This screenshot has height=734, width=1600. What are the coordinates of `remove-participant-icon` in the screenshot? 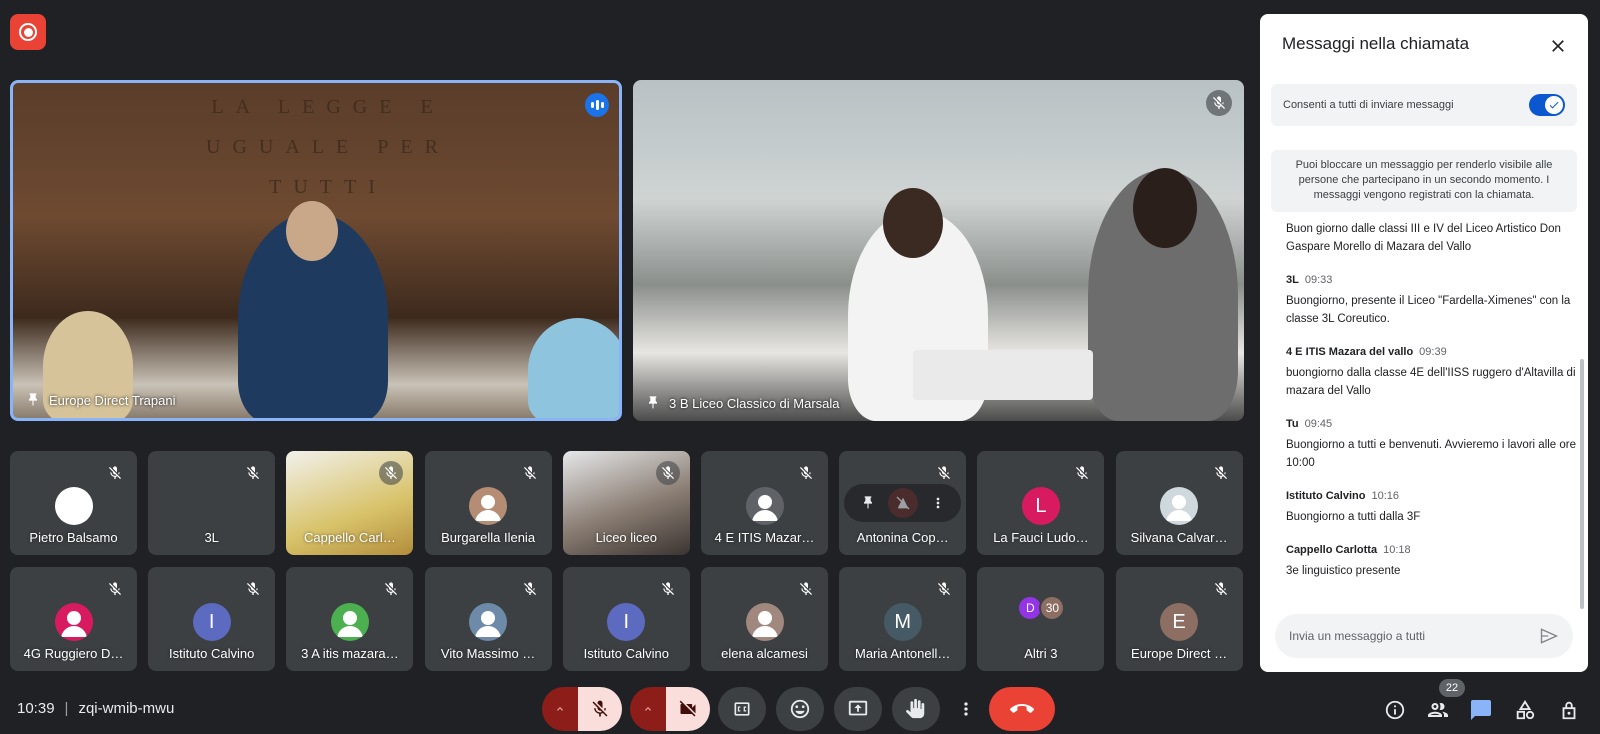 It's located at (903, 503).